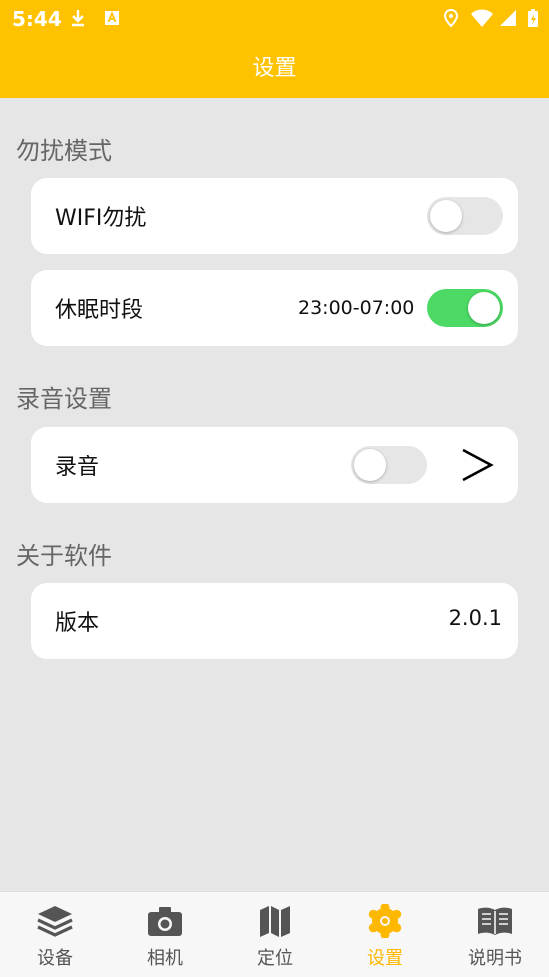 This screenshot has width=549, height=977. What do you see at coordinates (165, 921) in the screenshot?
I see `camera-icon` at bounding box center [165, 921].